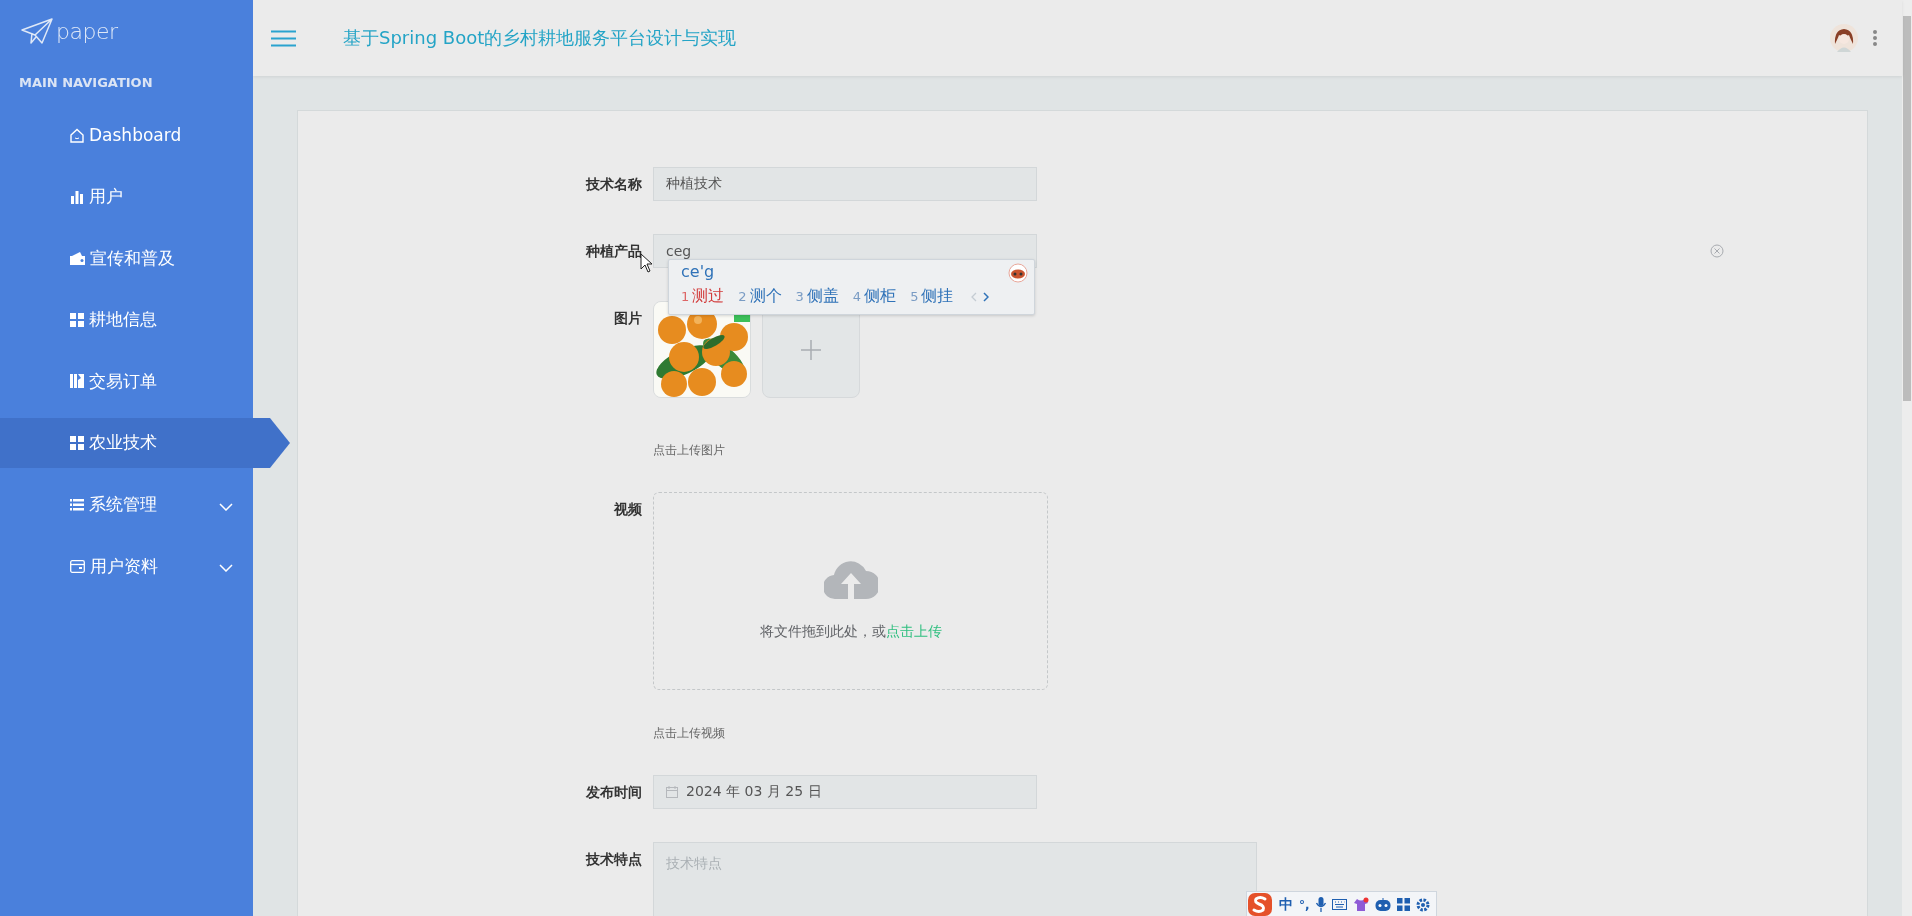 This screenshot has height=916, width=1912. I want to click on page-title: 基于Spring Boot的乡村耕地服务平台设计与实现, so click(540, 38).